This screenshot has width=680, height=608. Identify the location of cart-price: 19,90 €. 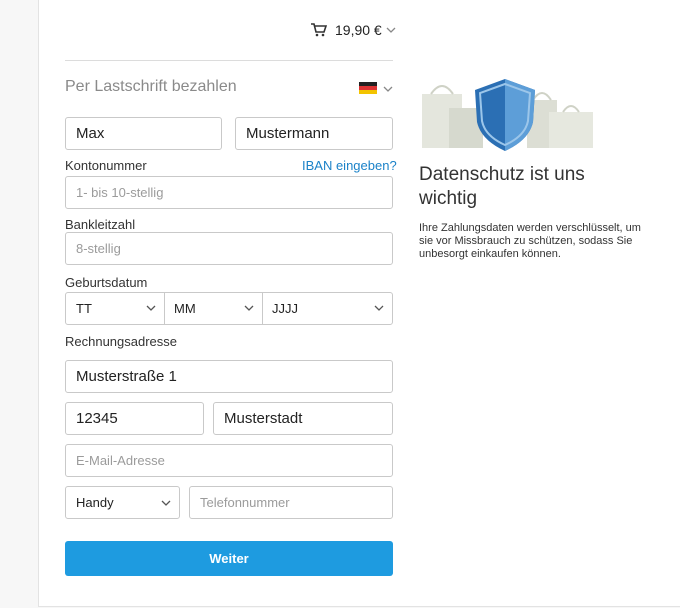
(358, 30).